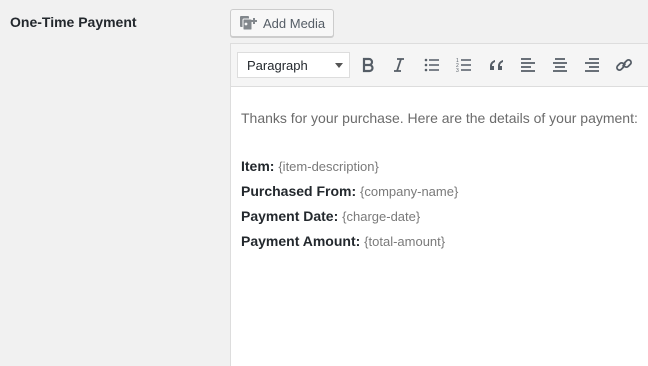  What do you see at coordinates (258, 166) in the screenshot?
I see `detail-label: Item:` at bounding box center [258, 166].